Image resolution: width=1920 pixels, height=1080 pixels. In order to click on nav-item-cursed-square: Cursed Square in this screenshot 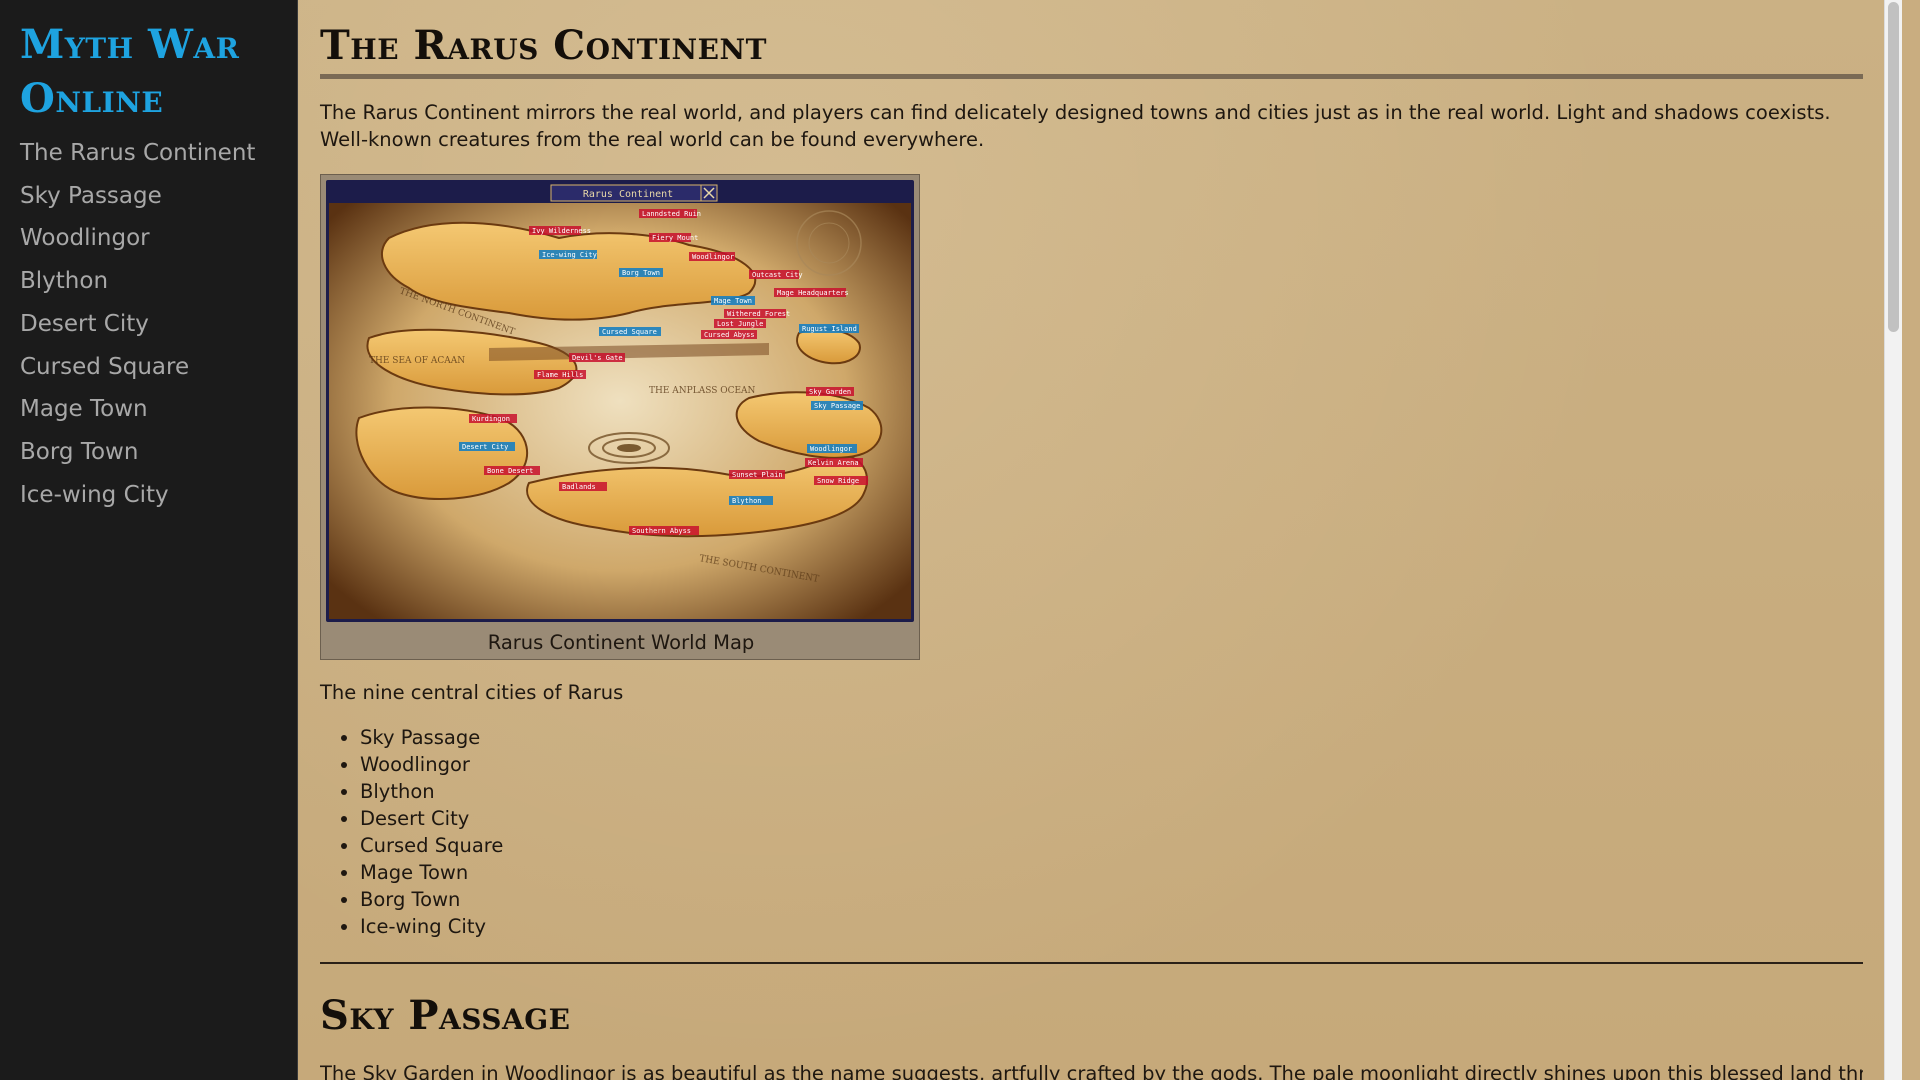, I will do `click(148, 367)`.